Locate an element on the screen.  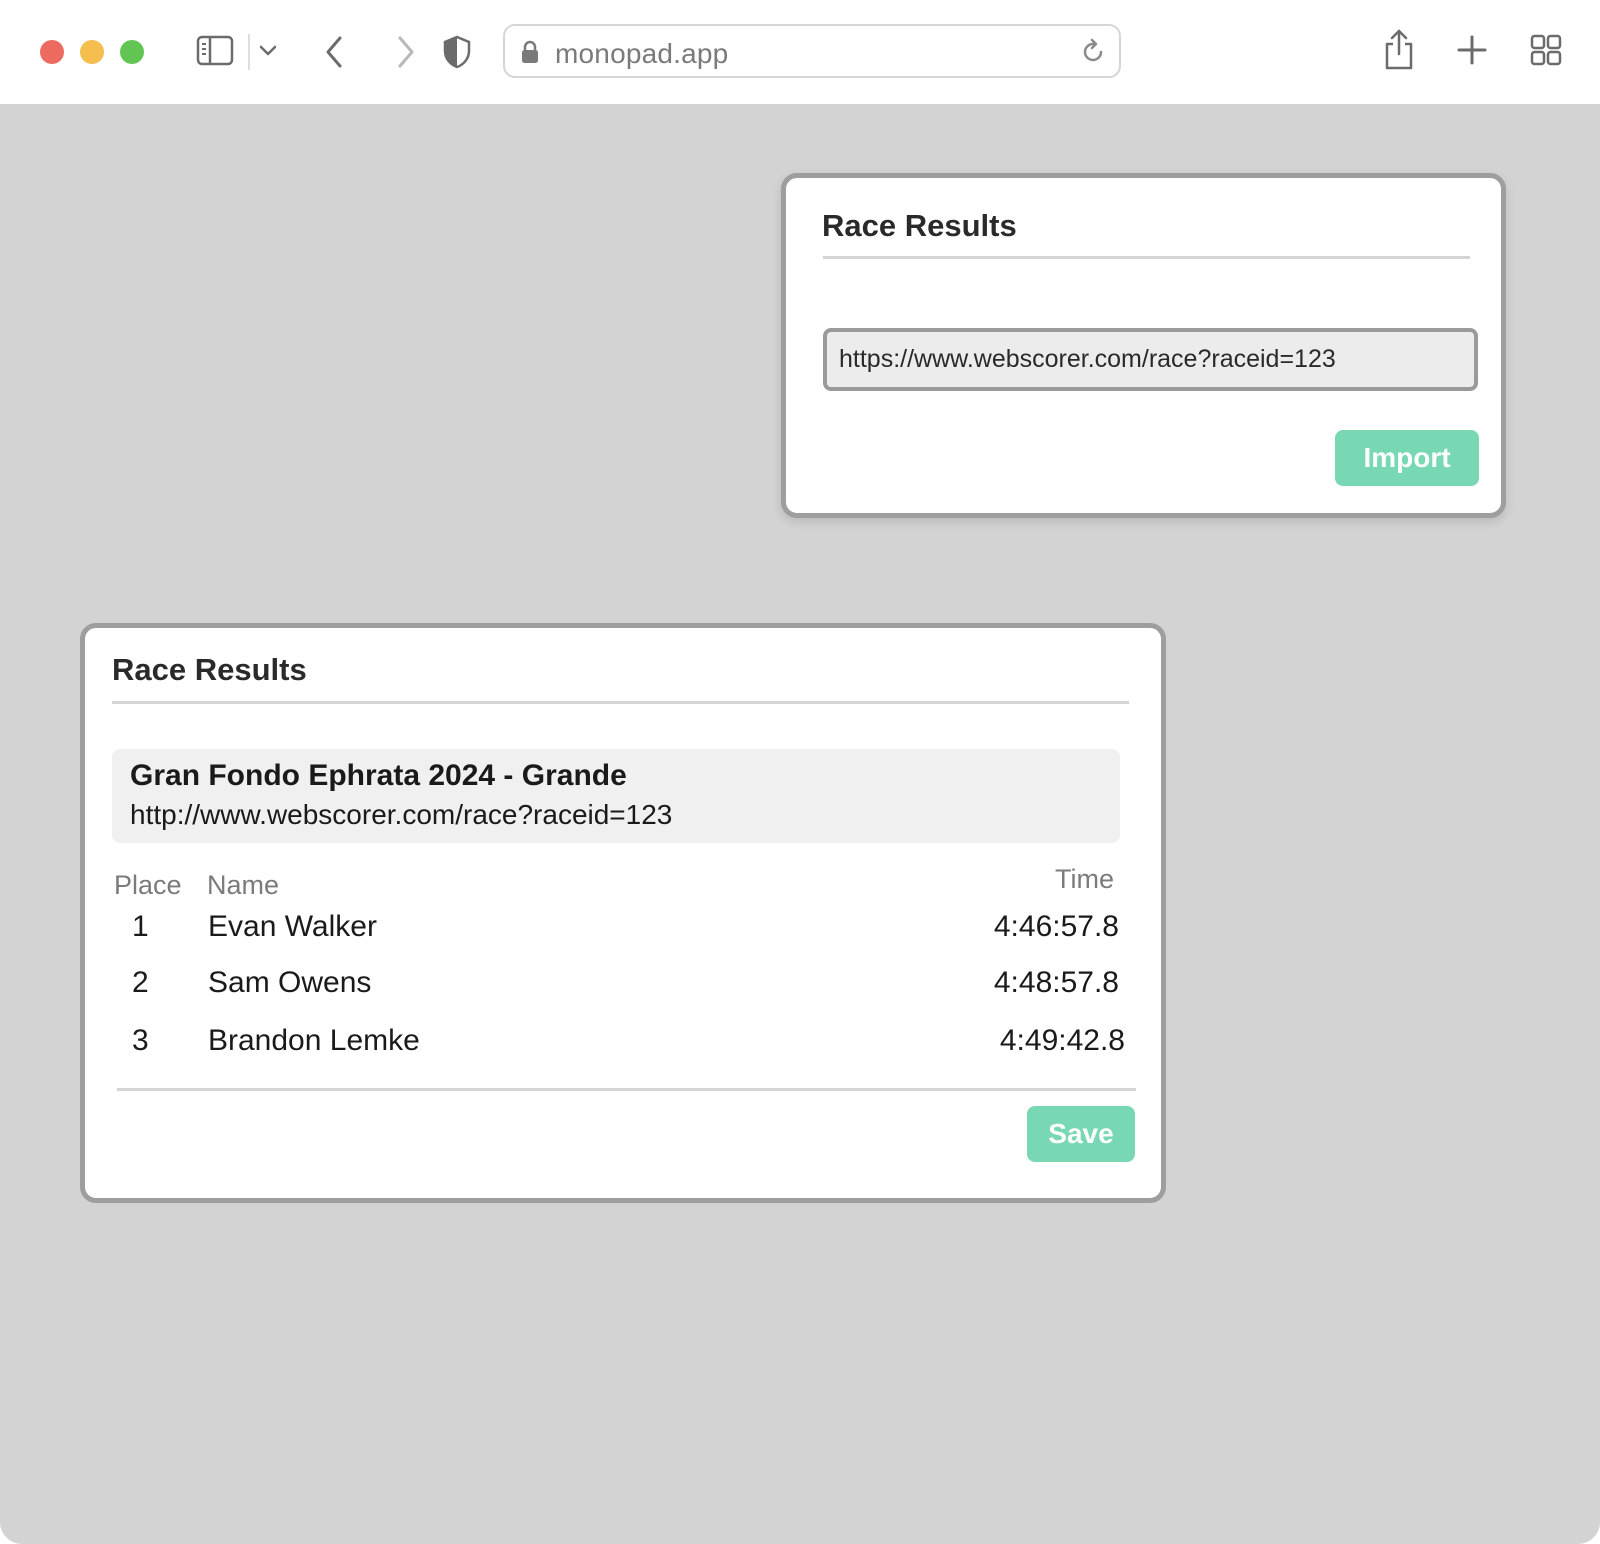
import-card: Race Results Import is located at coordinates (1143, 345).